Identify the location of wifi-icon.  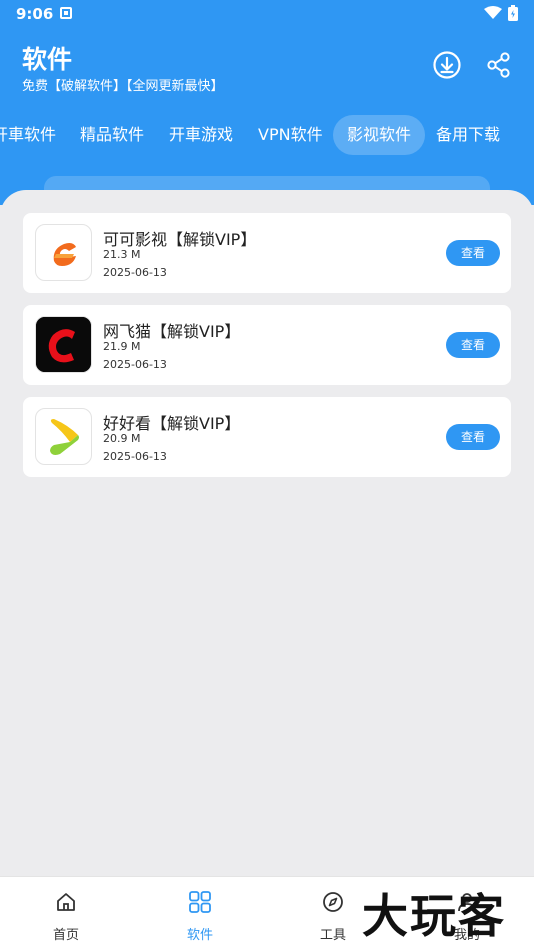
(493, 12).